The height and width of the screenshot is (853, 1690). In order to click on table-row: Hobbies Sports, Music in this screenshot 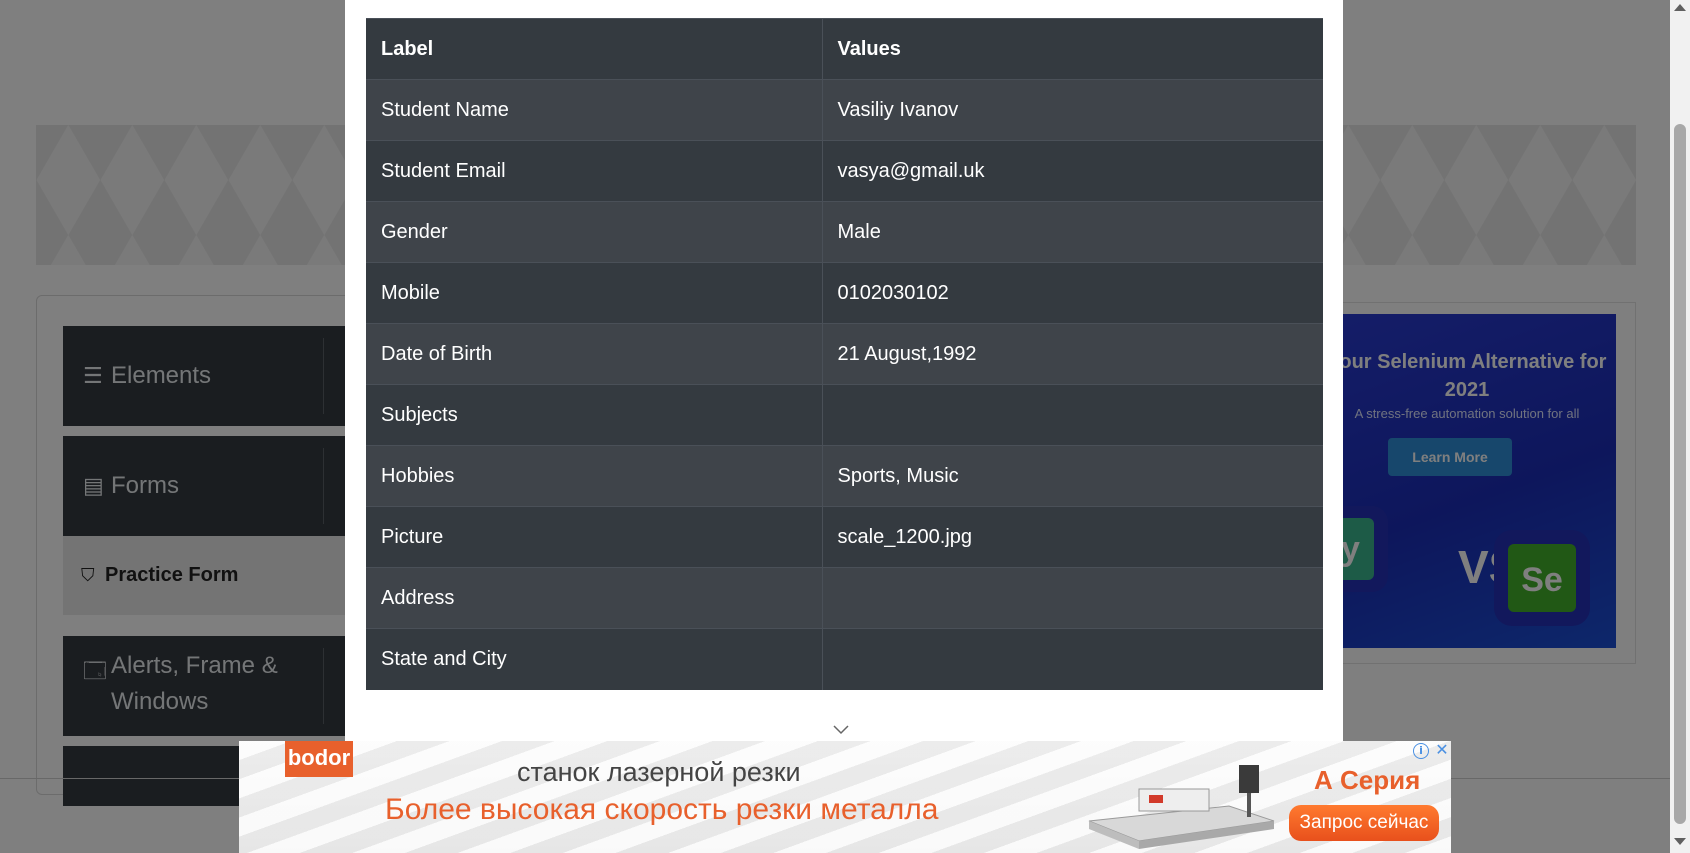, I will do `click(844, 476)`.